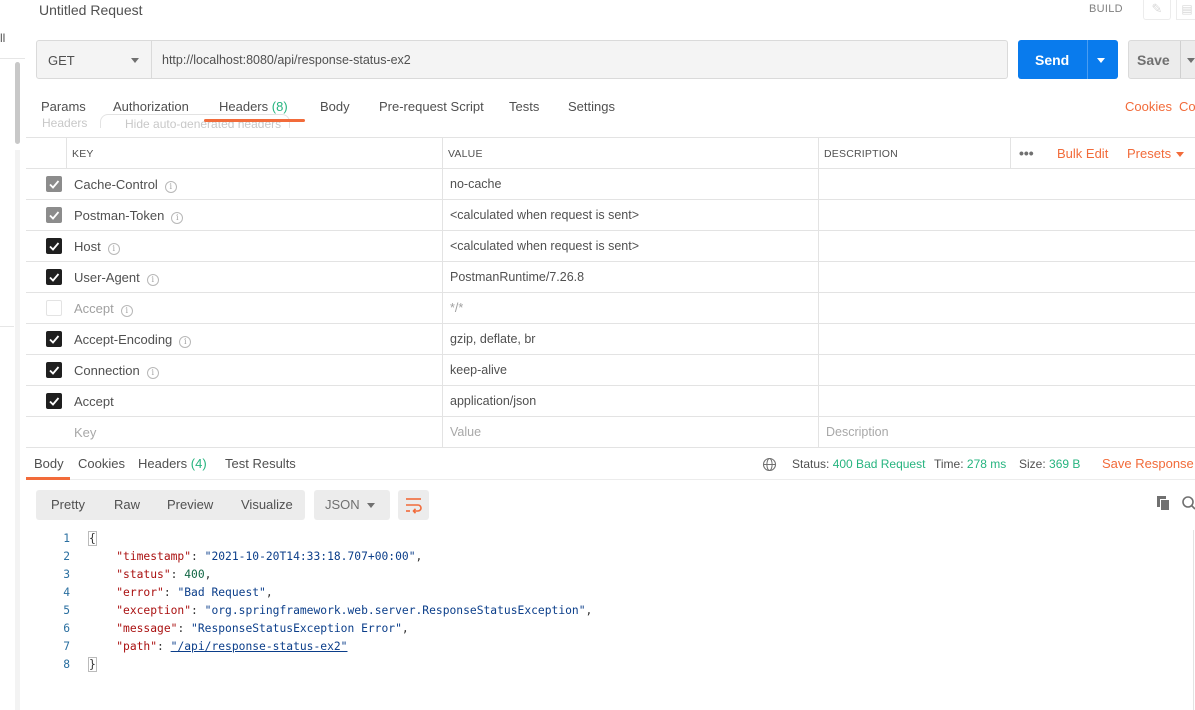 This screenshot has width=1195, height=710. What do you see at coordinates (260, 463) in the screenshot?
I see `response-tab-test-results: Test Results` at bounding box center [260, 463].